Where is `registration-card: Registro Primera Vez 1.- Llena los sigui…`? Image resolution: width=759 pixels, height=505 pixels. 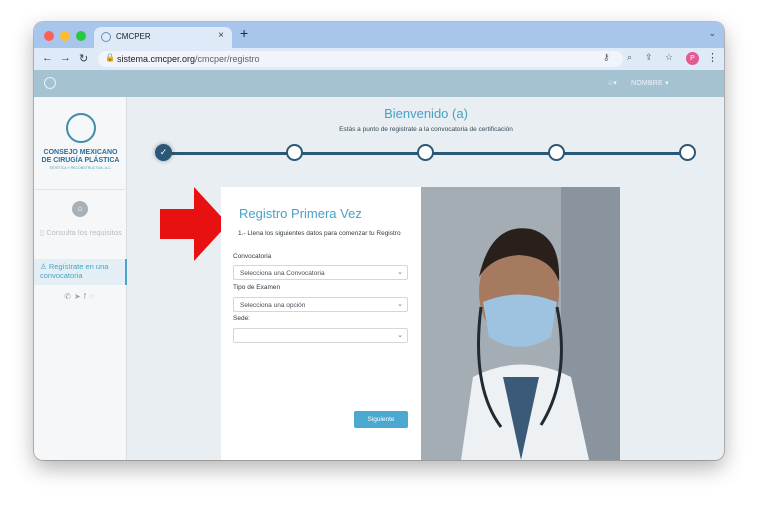
registration-card: Registro Primera Vez 1.- Llena los sigui… is located at coordinates (321, 323).